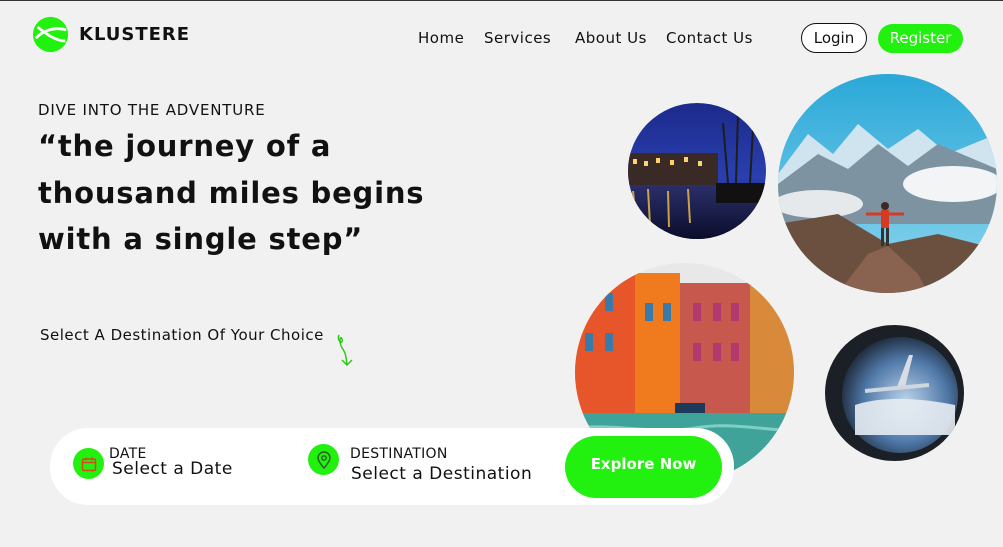 This screenshot has height=547, width=1003. What do you see at coordinates (441, 474) in the screenshot?
I see `destination-select: Select a Destination` at bounding box center [441, 474].